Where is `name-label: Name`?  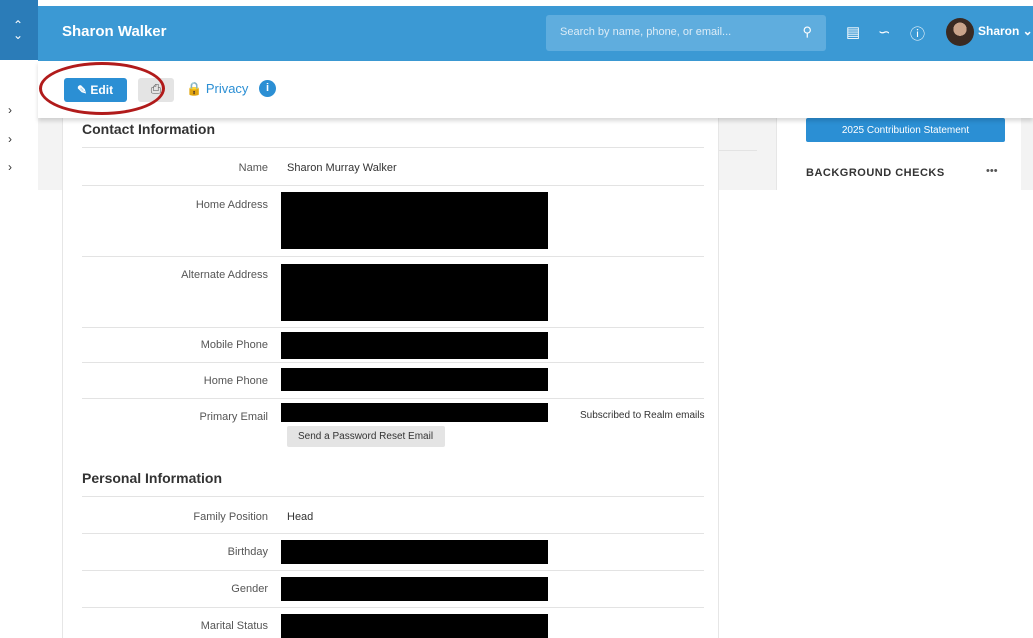
name-label: Name is located at coordinates (253, 168).